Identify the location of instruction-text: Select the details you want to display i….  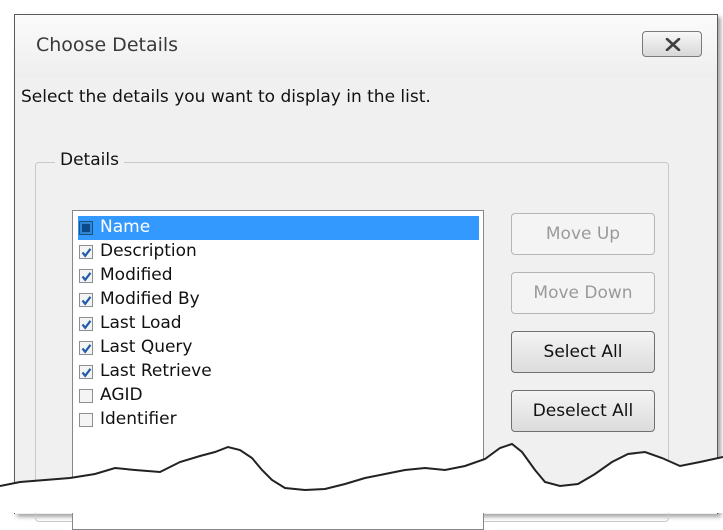
(226, 97).